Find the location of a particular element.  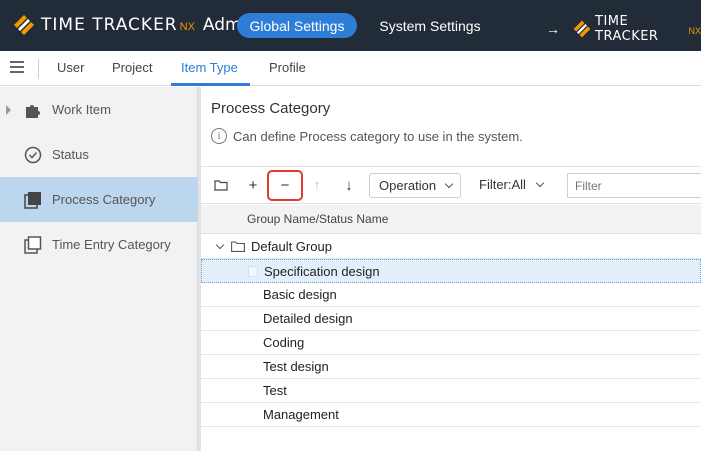

add-group-button is located at coordinates (221, 185).